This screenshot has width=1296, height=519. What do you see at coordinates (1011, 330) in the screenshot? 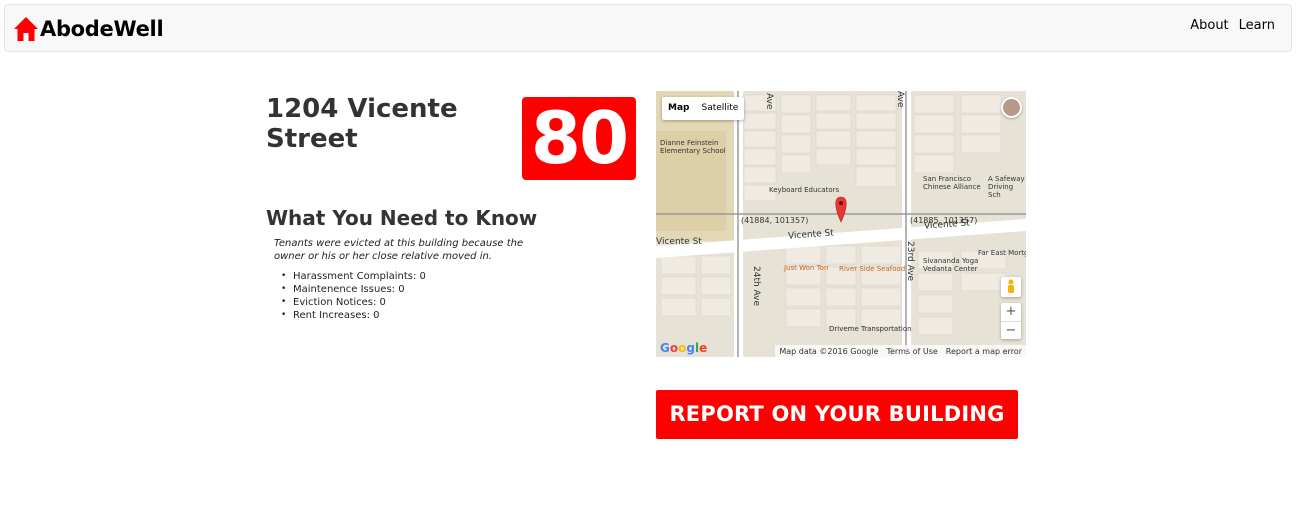
I see `zoom-out-button: −` at bounding box center [1011, 330].